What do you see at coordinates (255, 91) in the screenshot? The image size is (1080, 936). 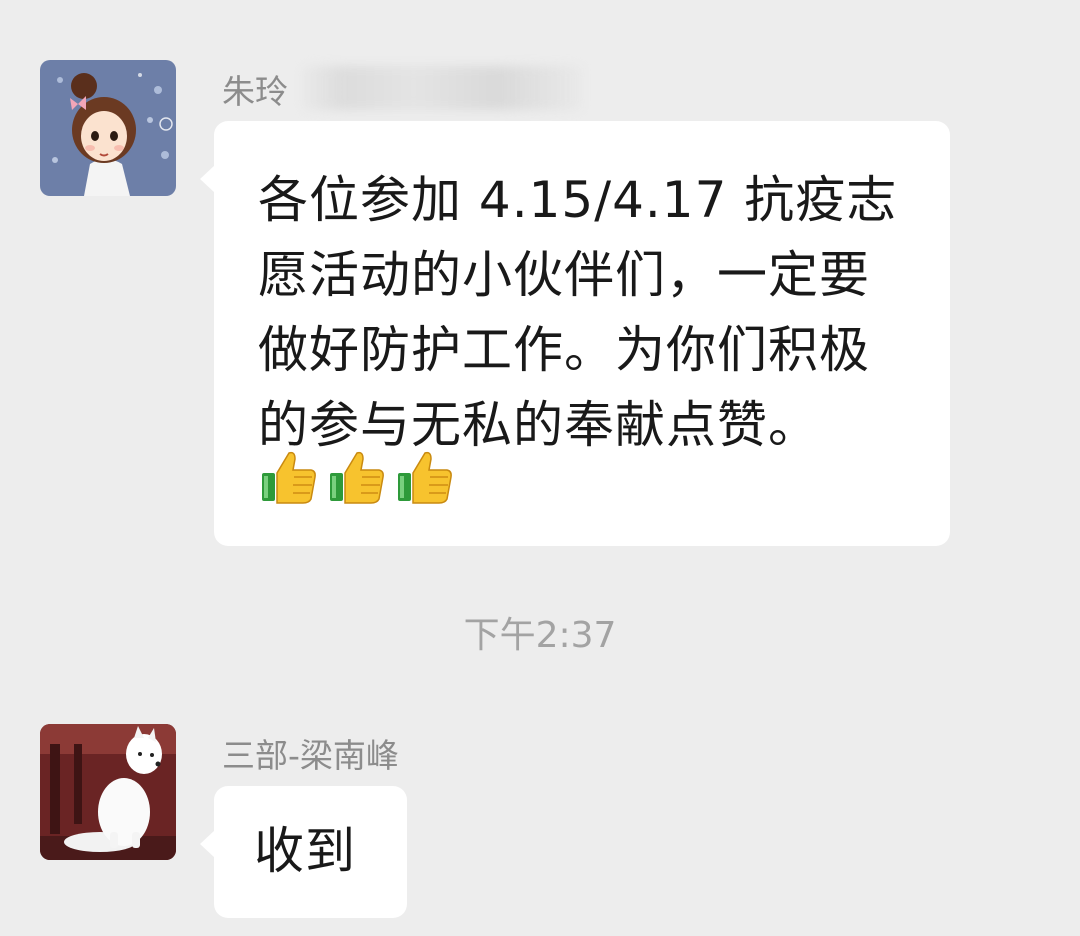 I see `sender-name: 朱玲` at bounding box center [255, 91].